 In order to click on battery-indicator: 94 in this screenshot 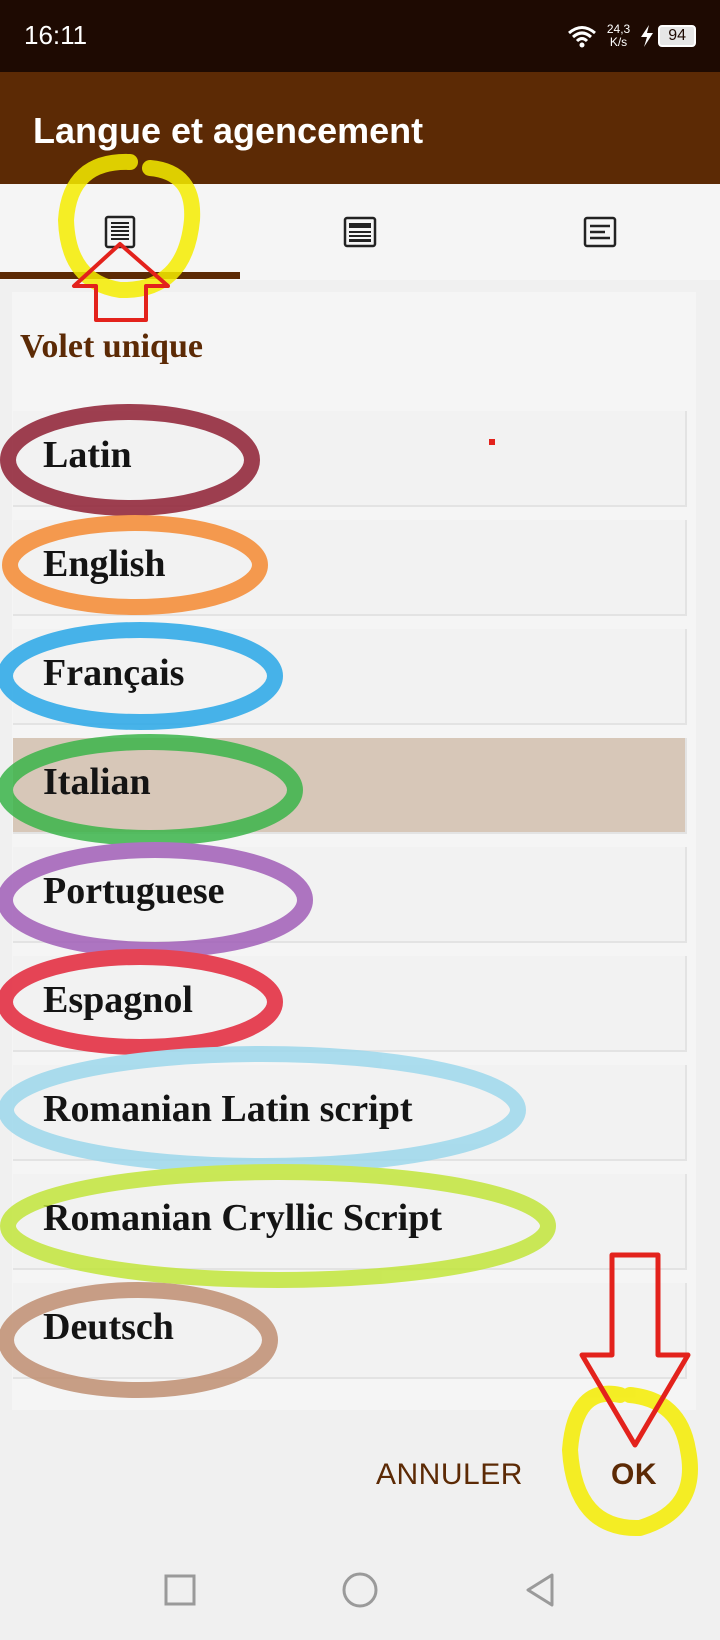, I will do `click(668, 36)`.